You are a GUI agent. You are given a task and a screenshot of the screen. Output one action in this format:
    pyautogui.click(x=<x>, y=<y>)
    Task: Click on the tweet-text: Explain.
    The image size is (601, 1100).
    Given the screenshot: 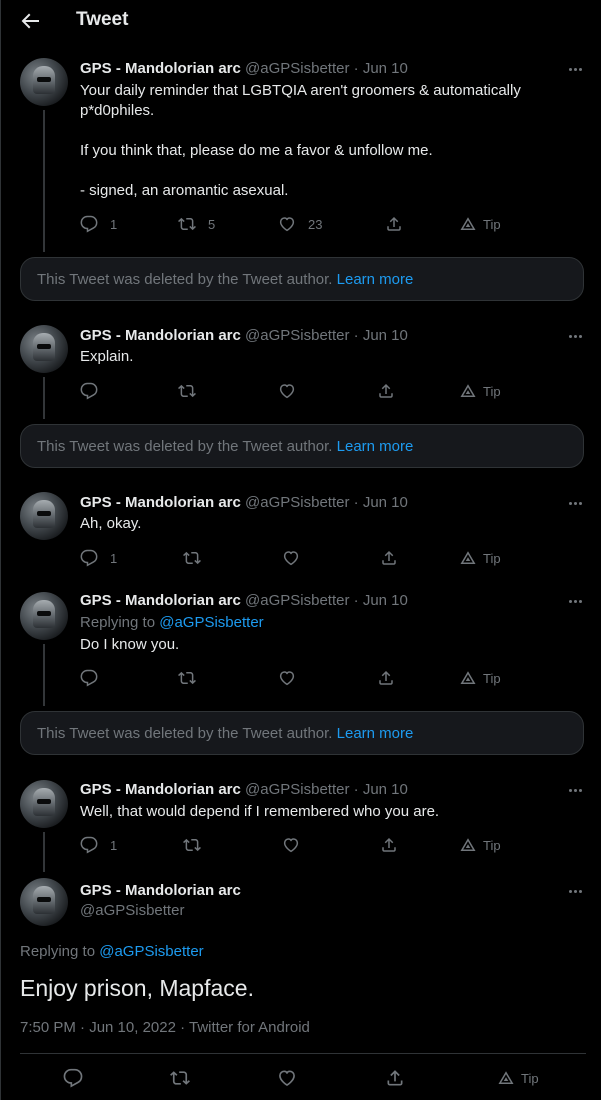 What is the action you would take?
    pyautogui.click(x=107, y=356)
    